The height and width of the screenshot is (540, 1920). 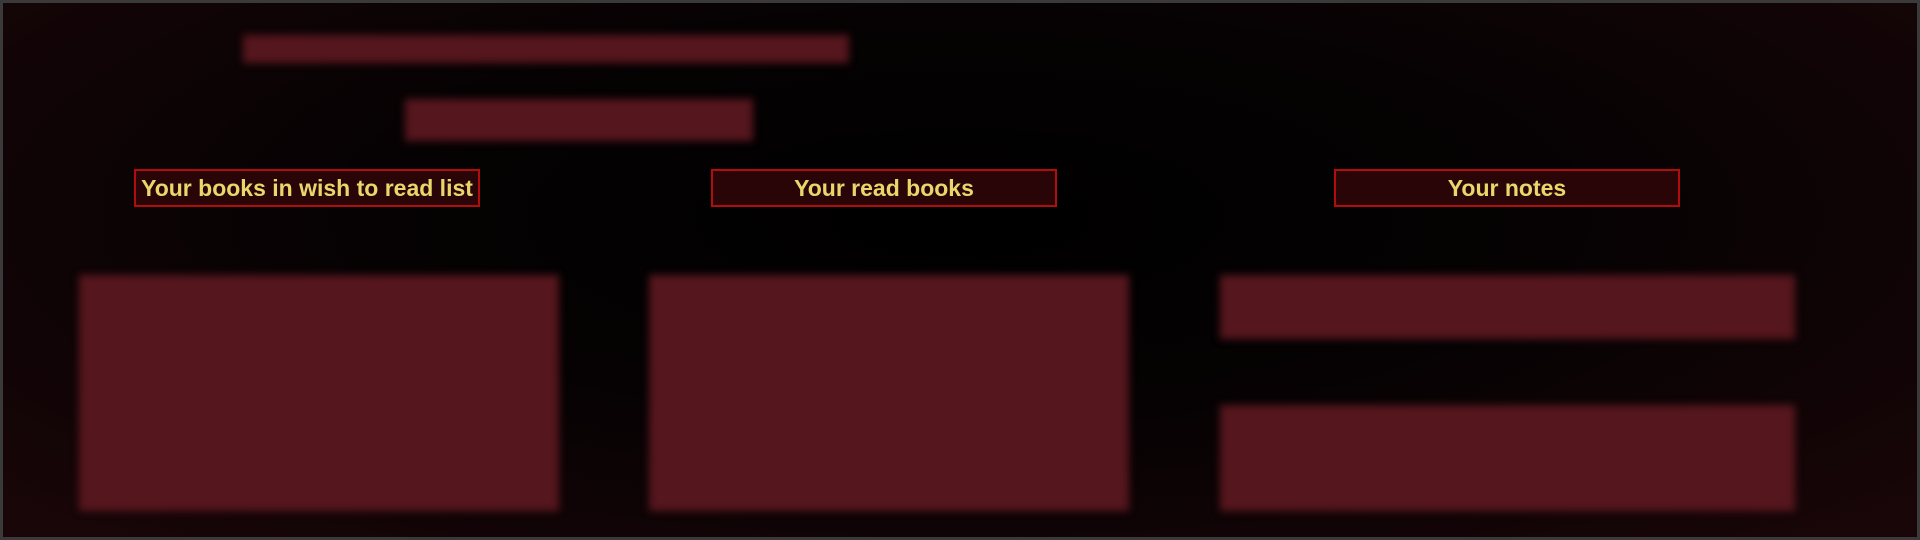 I want to click on header-subtitle-bar, so click(x=579, y=120).